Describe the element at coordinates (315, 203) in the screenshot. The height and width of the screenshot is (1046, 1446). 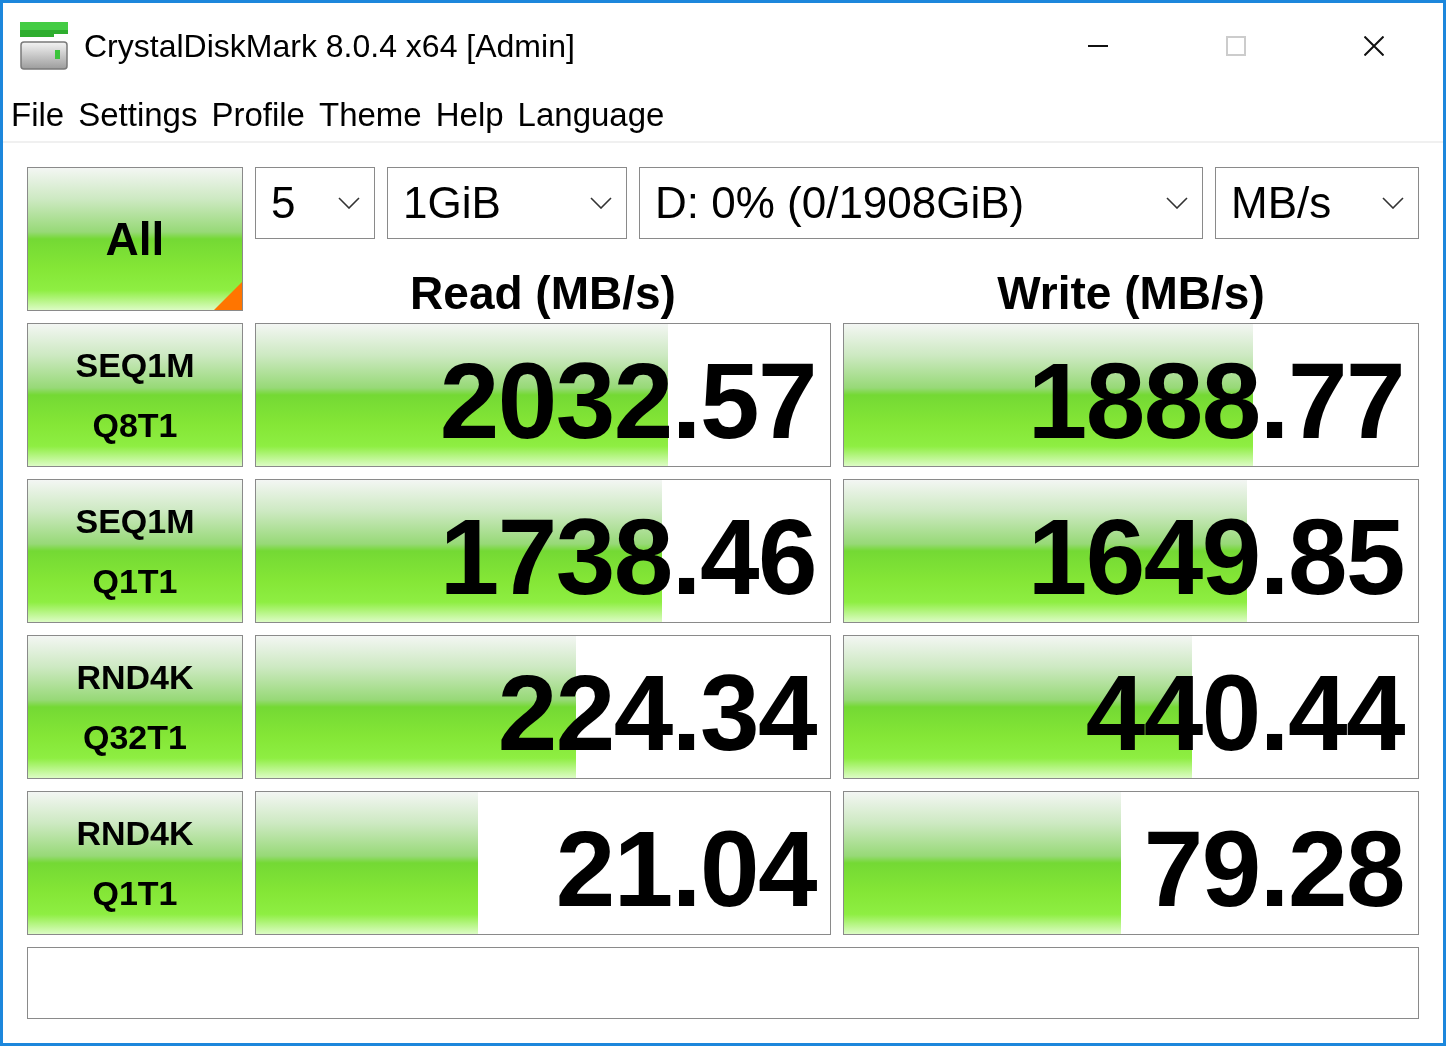
I see `dropdown: 5` at that location.